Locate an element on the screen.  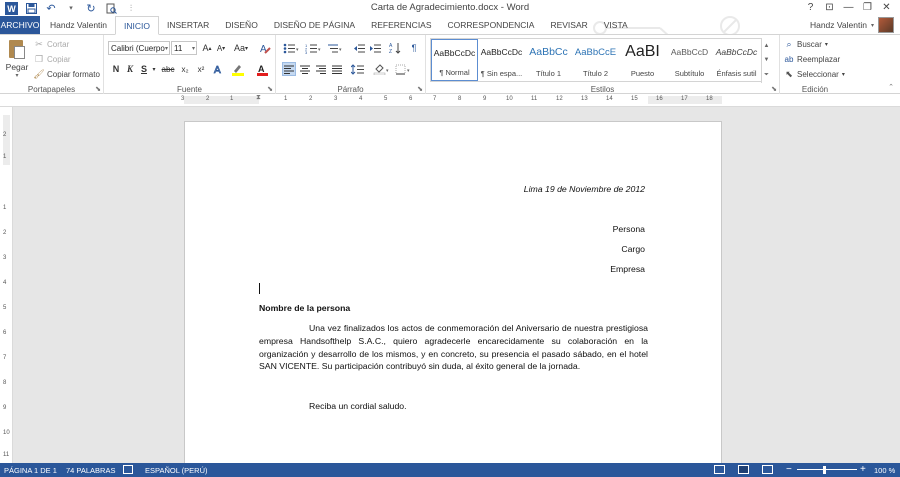
style-normal: AaBbCcDc ¶ Normal is located at coordinates (454, 60).